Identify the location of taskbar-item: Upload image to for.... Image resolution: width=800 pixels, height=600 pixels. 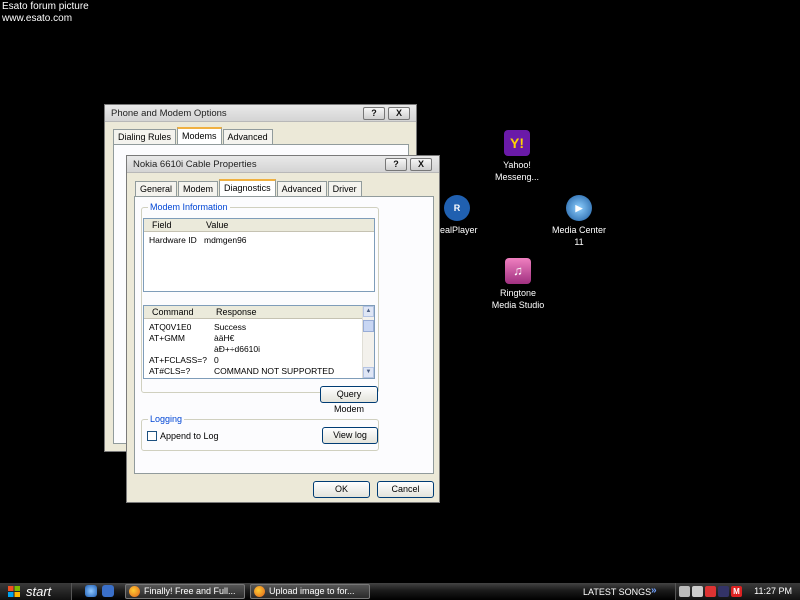
(310, 591).